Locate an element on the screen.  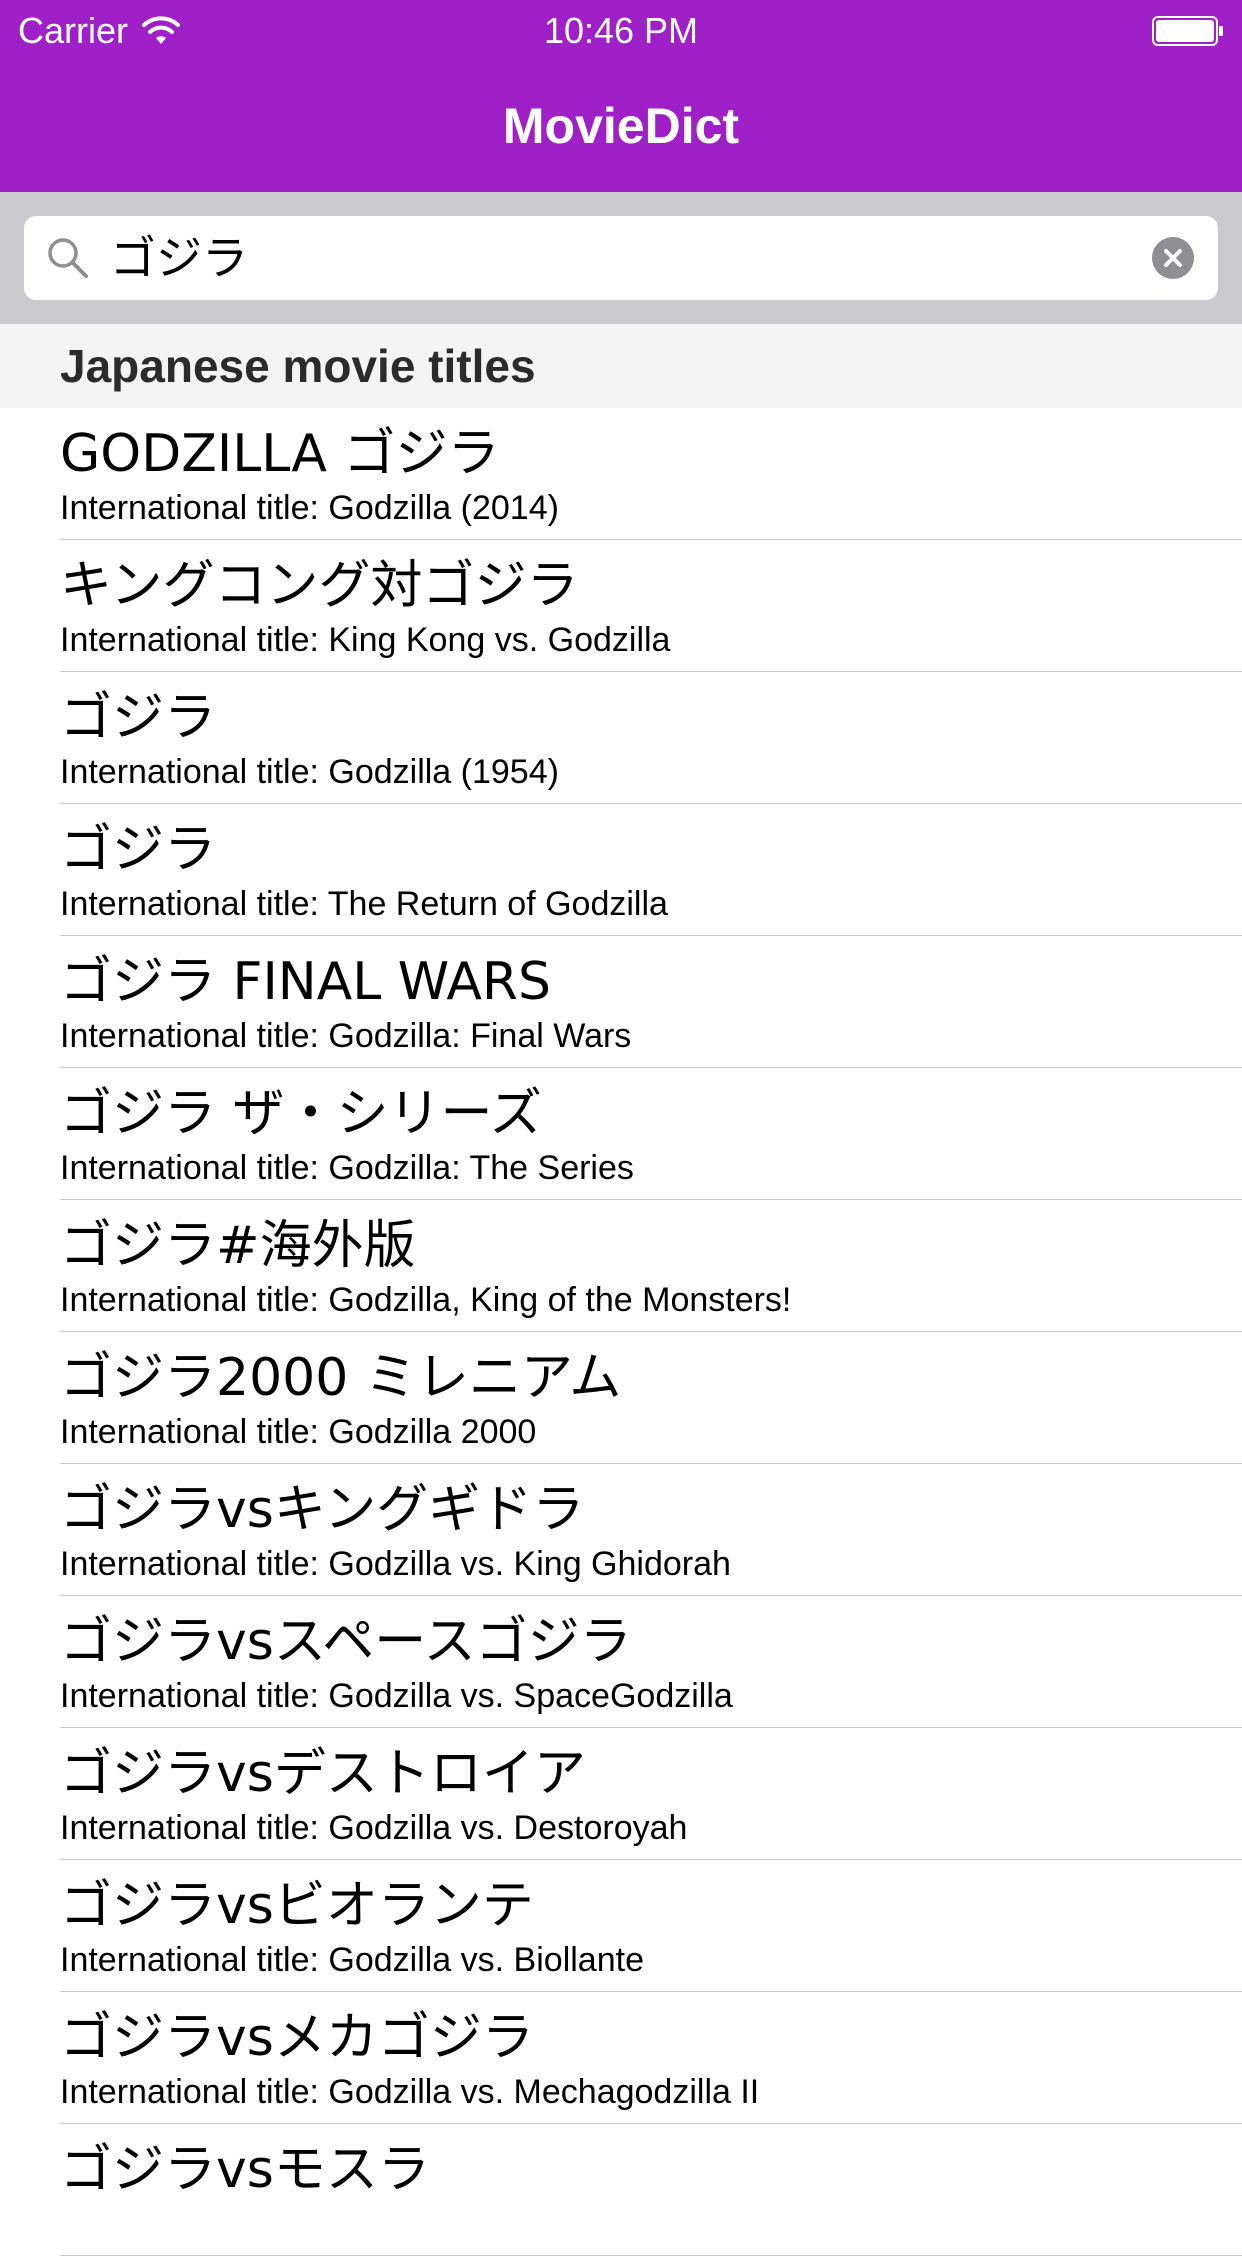
movie-title: ゴジラvsメカゴジラ is located at coordinates (297, 2038).